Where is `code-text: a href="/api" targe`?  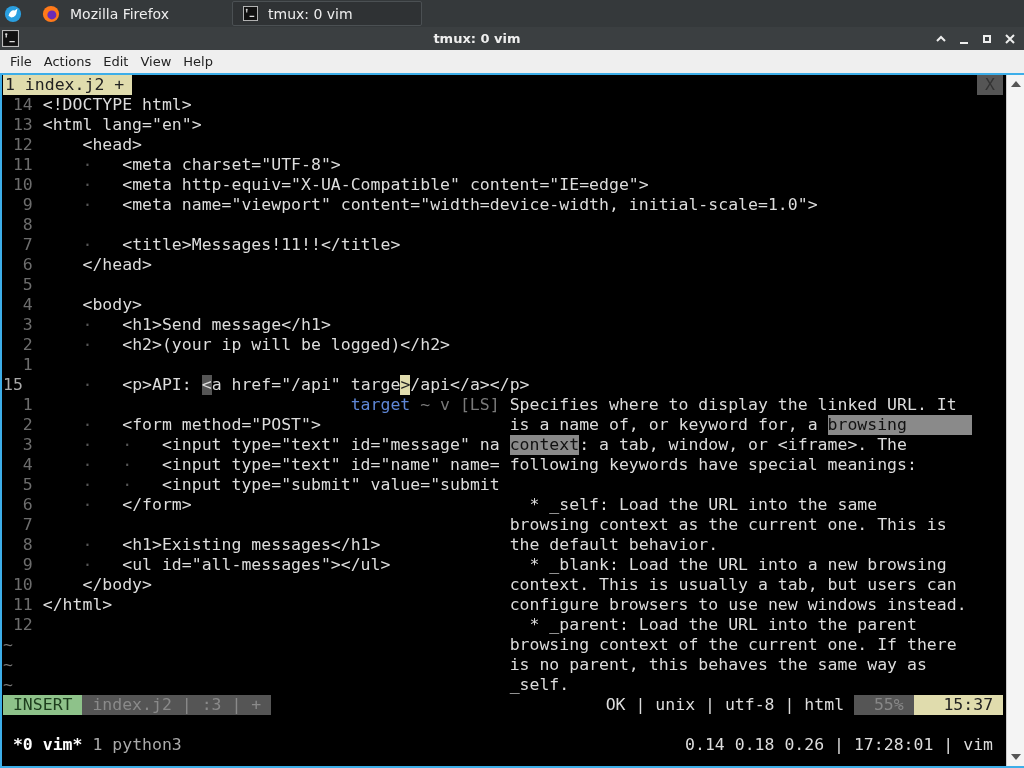 code-text: a href="/api" targe is located at coordinates (306, 385).